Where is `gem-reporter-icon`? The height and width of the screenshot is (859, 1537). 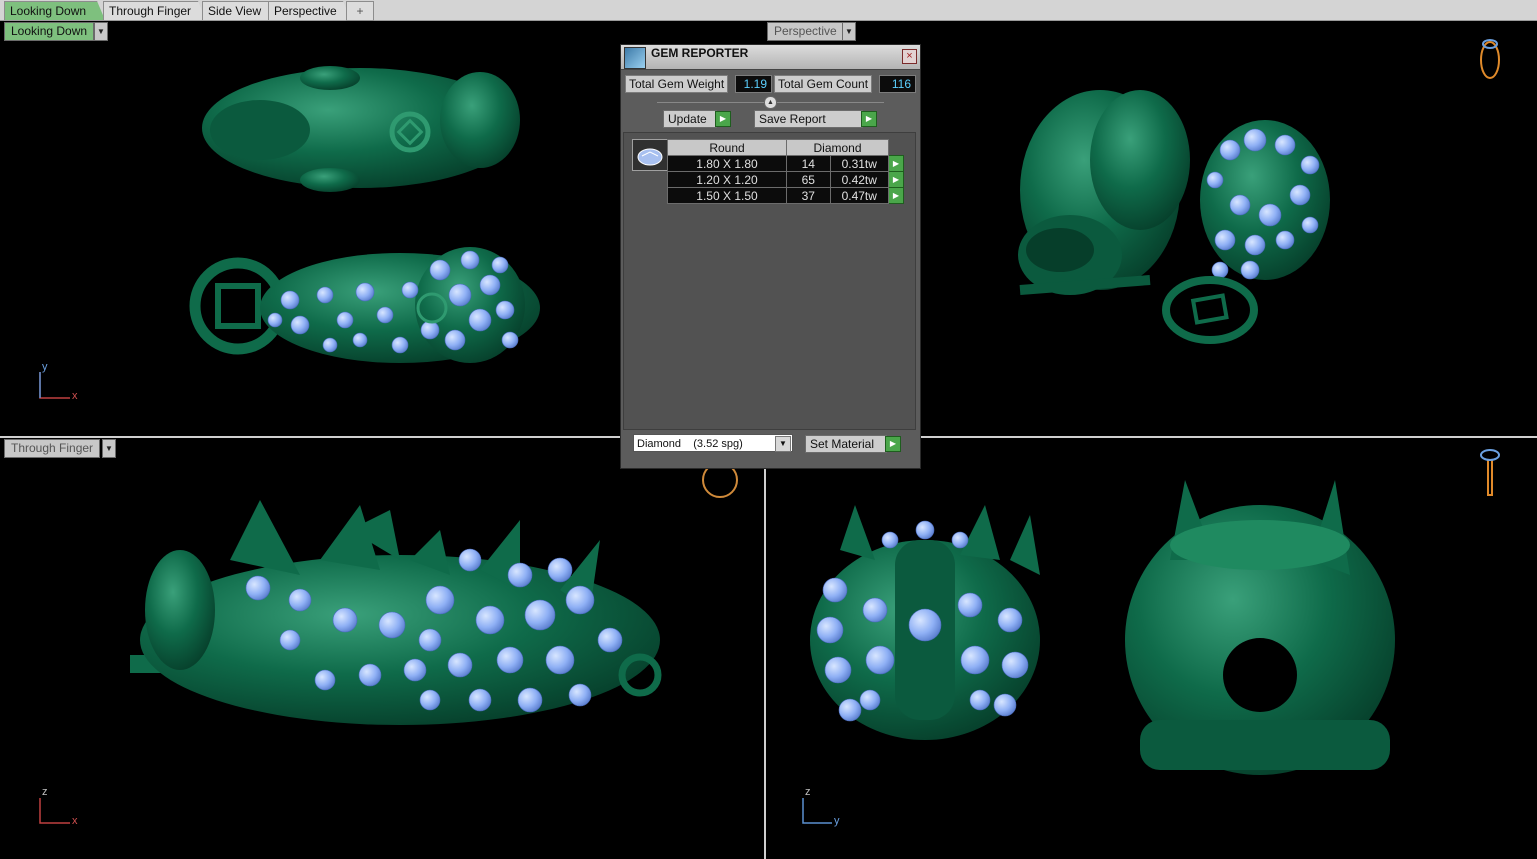 gem-reporter-icon is located at coordinates (635, 58).